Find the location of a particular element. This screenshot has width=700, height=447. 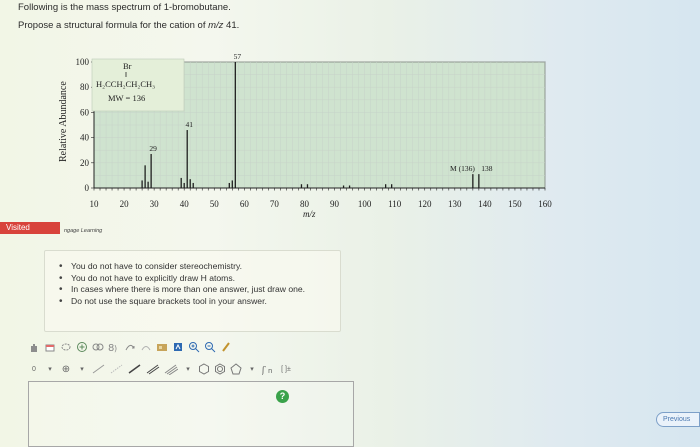

y-tick-label: 80 is located at coordinates (85, 87).